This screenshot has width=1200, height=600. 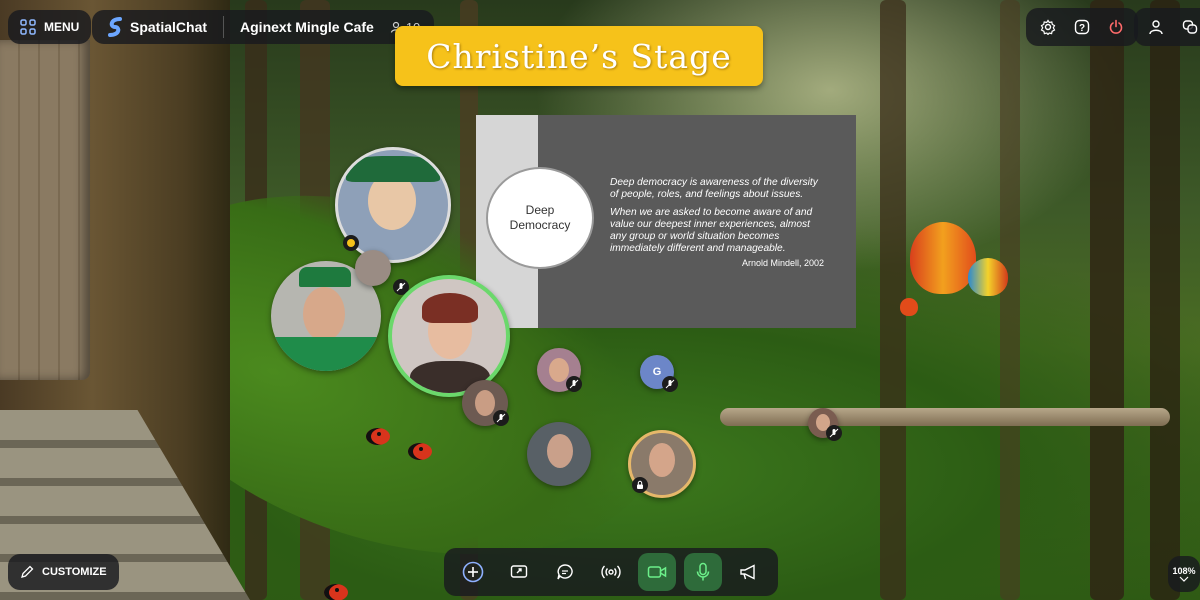 I want to click on tree-door, so click(x=45, y=210).